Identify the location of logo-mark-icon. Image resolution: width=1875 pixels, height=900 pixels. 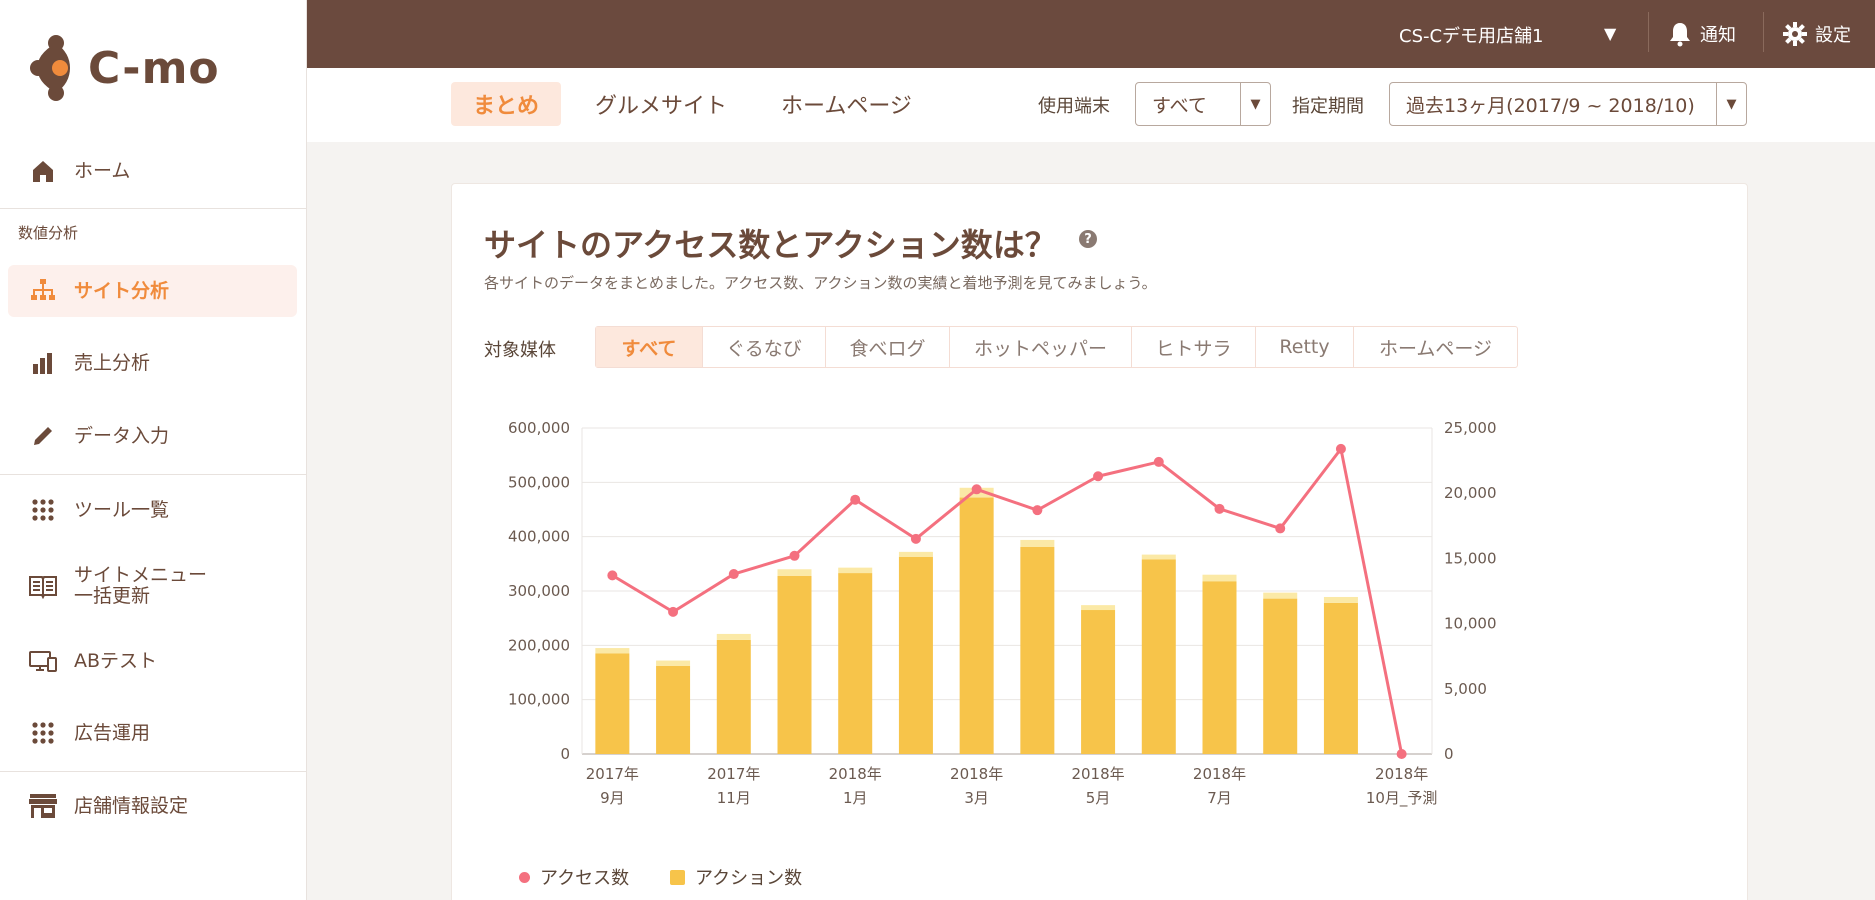
(50, 68).